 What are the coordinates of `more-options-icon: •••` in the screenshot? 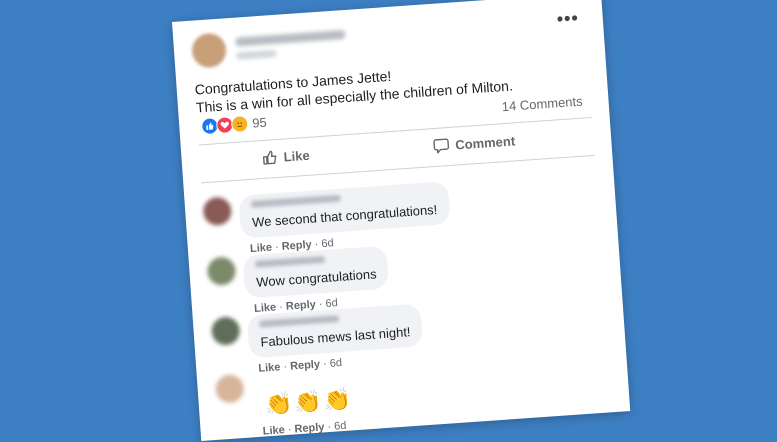 It's located at (567, 19).